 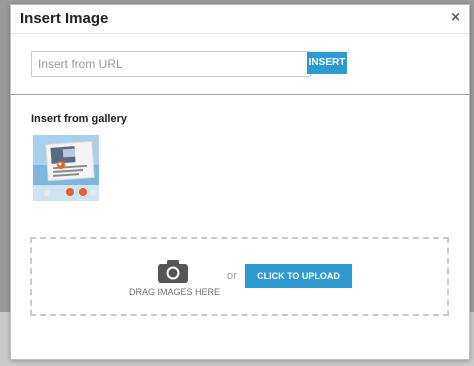 What do you see at coordinates (79, 119) in the screenshot?
I see `gallery-heading: Insert from gallery` at bounding box center [79, 119].